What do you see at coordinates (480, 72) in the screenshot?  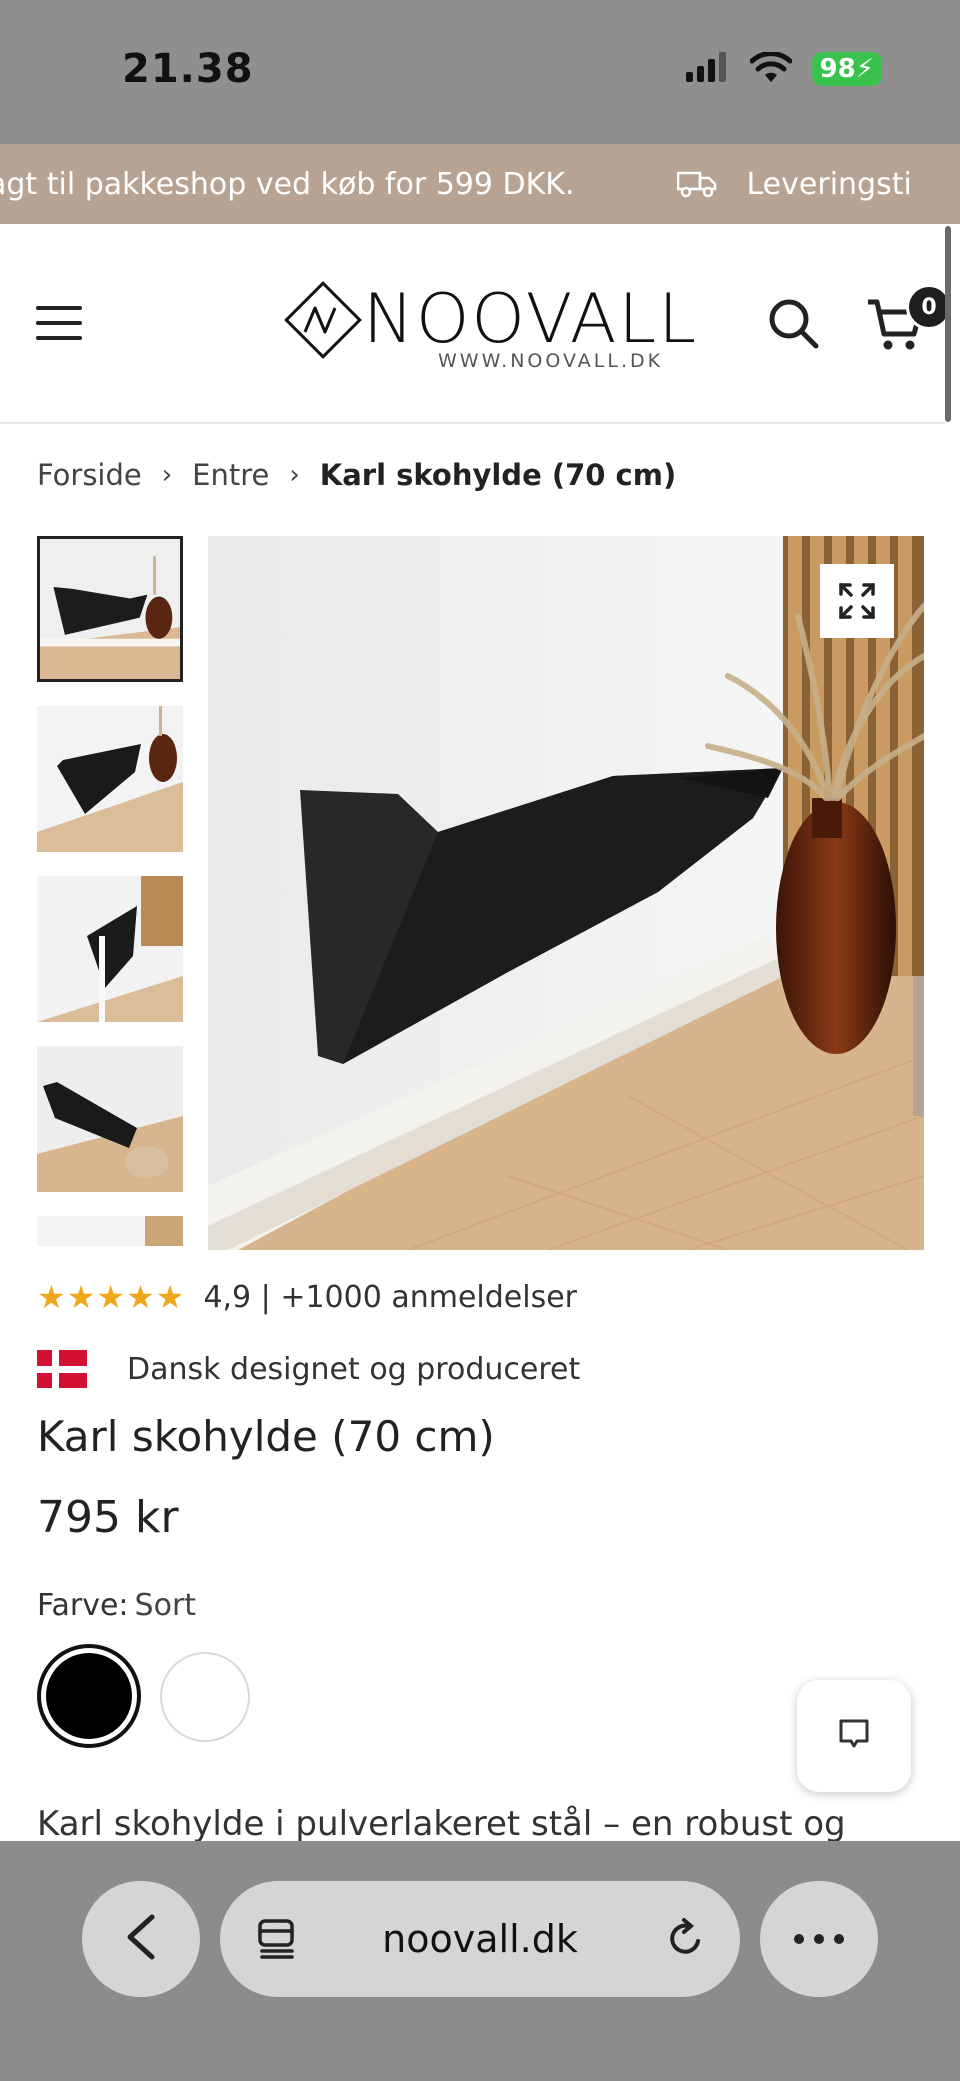 I see `status-bar: 21.38 98⚡` at bounding box center [480, 72].